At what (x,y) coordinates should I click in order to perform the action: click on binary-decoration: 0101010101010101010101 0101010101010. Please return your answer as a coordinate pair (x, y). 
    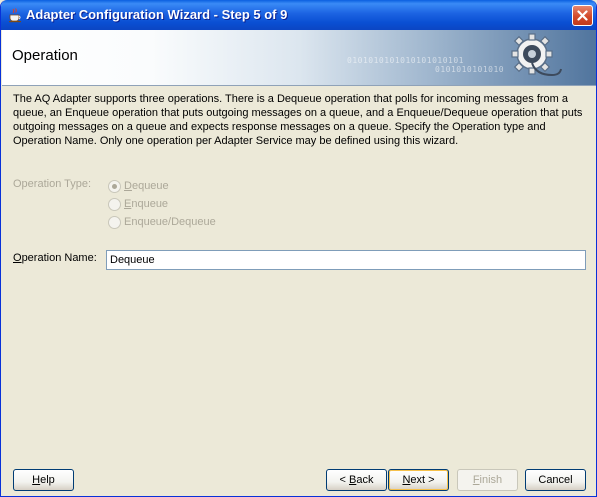
    Looking at the image, I should click on (426, 65).